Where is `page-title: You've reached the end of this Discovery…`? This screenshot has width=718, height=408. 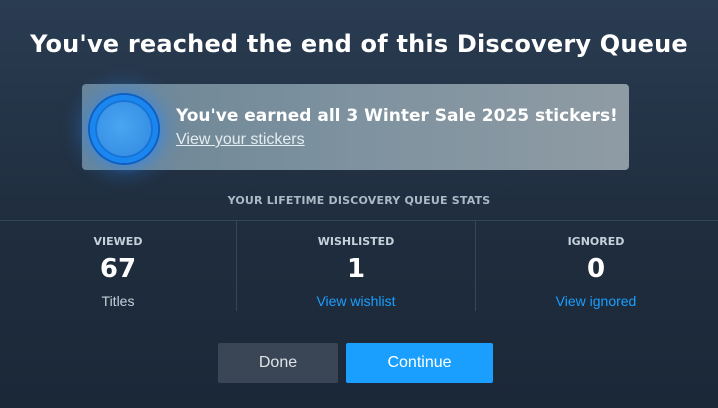 page-title: You've reached the end of this Discovery… is located at coordinates (359, 44).